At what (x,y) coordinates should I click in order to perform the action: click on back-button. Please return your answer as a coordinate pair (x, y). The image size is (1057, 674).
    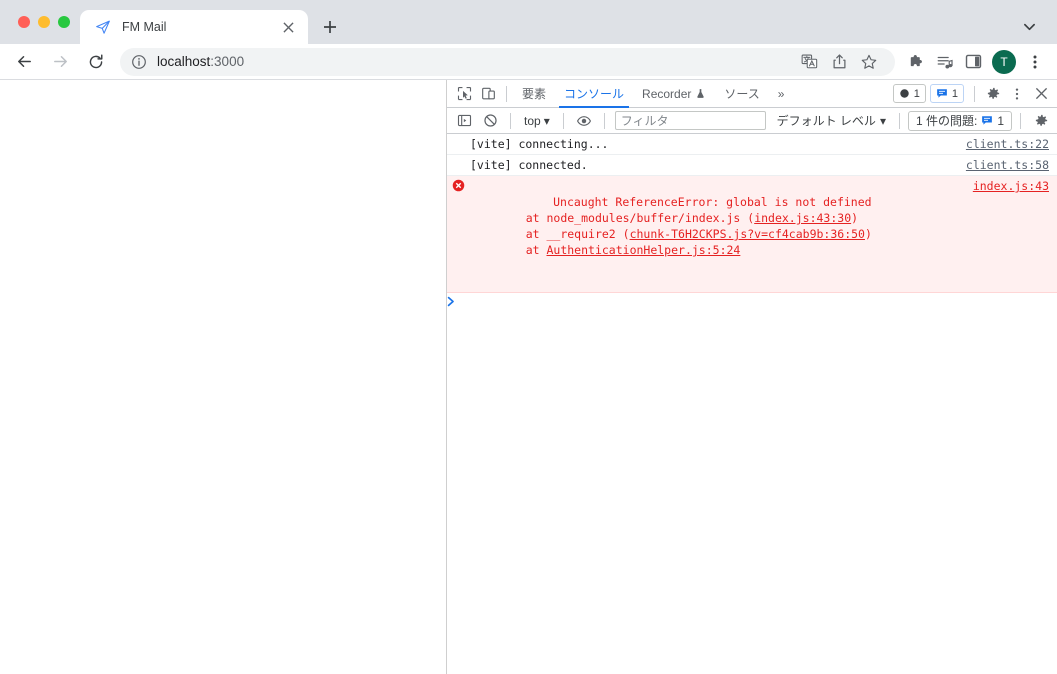
    Looking at the image, I should click on (24, 62).